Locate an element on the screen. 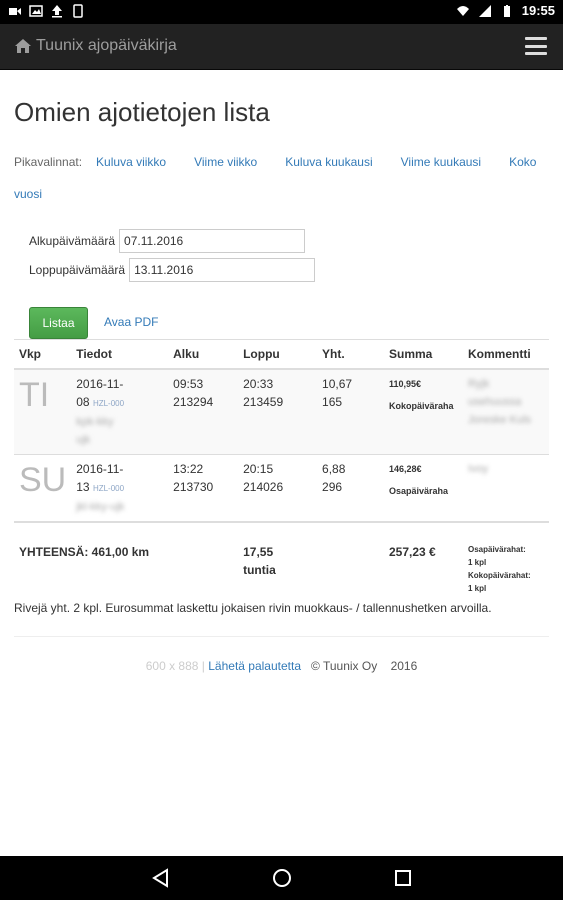 This screenshot has height=900, width=563. image-icon is located at coordinates (36, 11).